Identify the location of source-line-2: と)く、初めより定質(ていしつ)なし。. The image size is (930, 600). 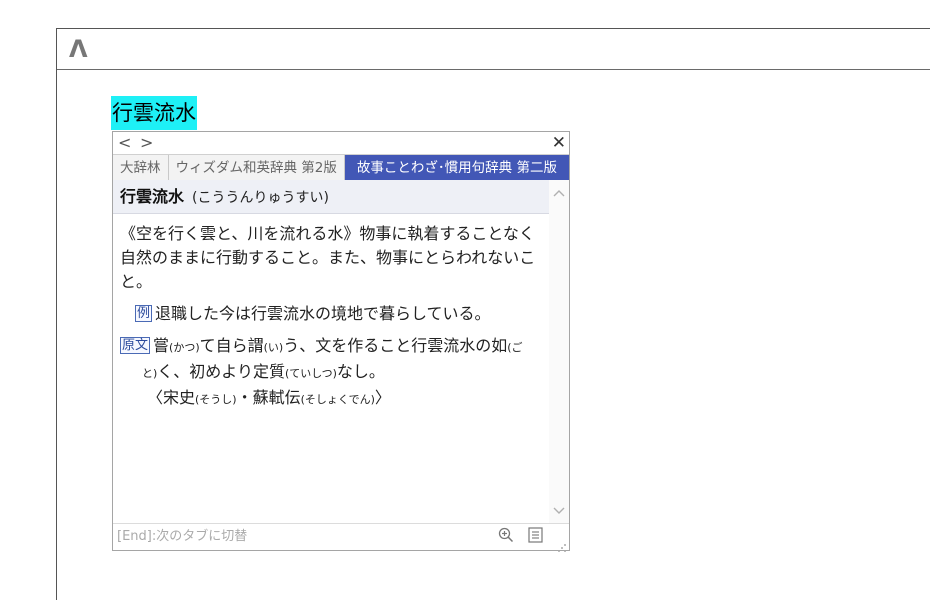
(334, 373).